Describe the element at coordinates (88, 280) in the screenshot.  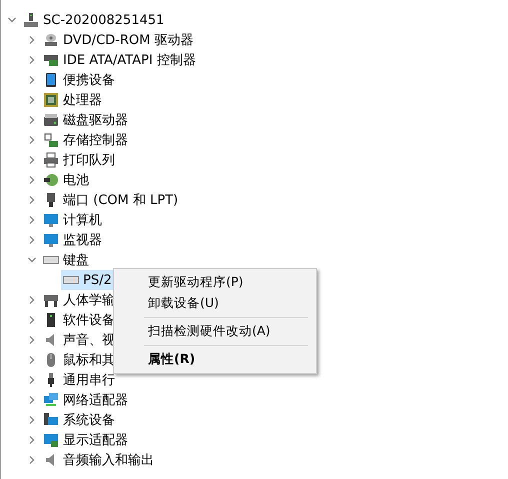
I see `tree-item: PS/2` at that location.